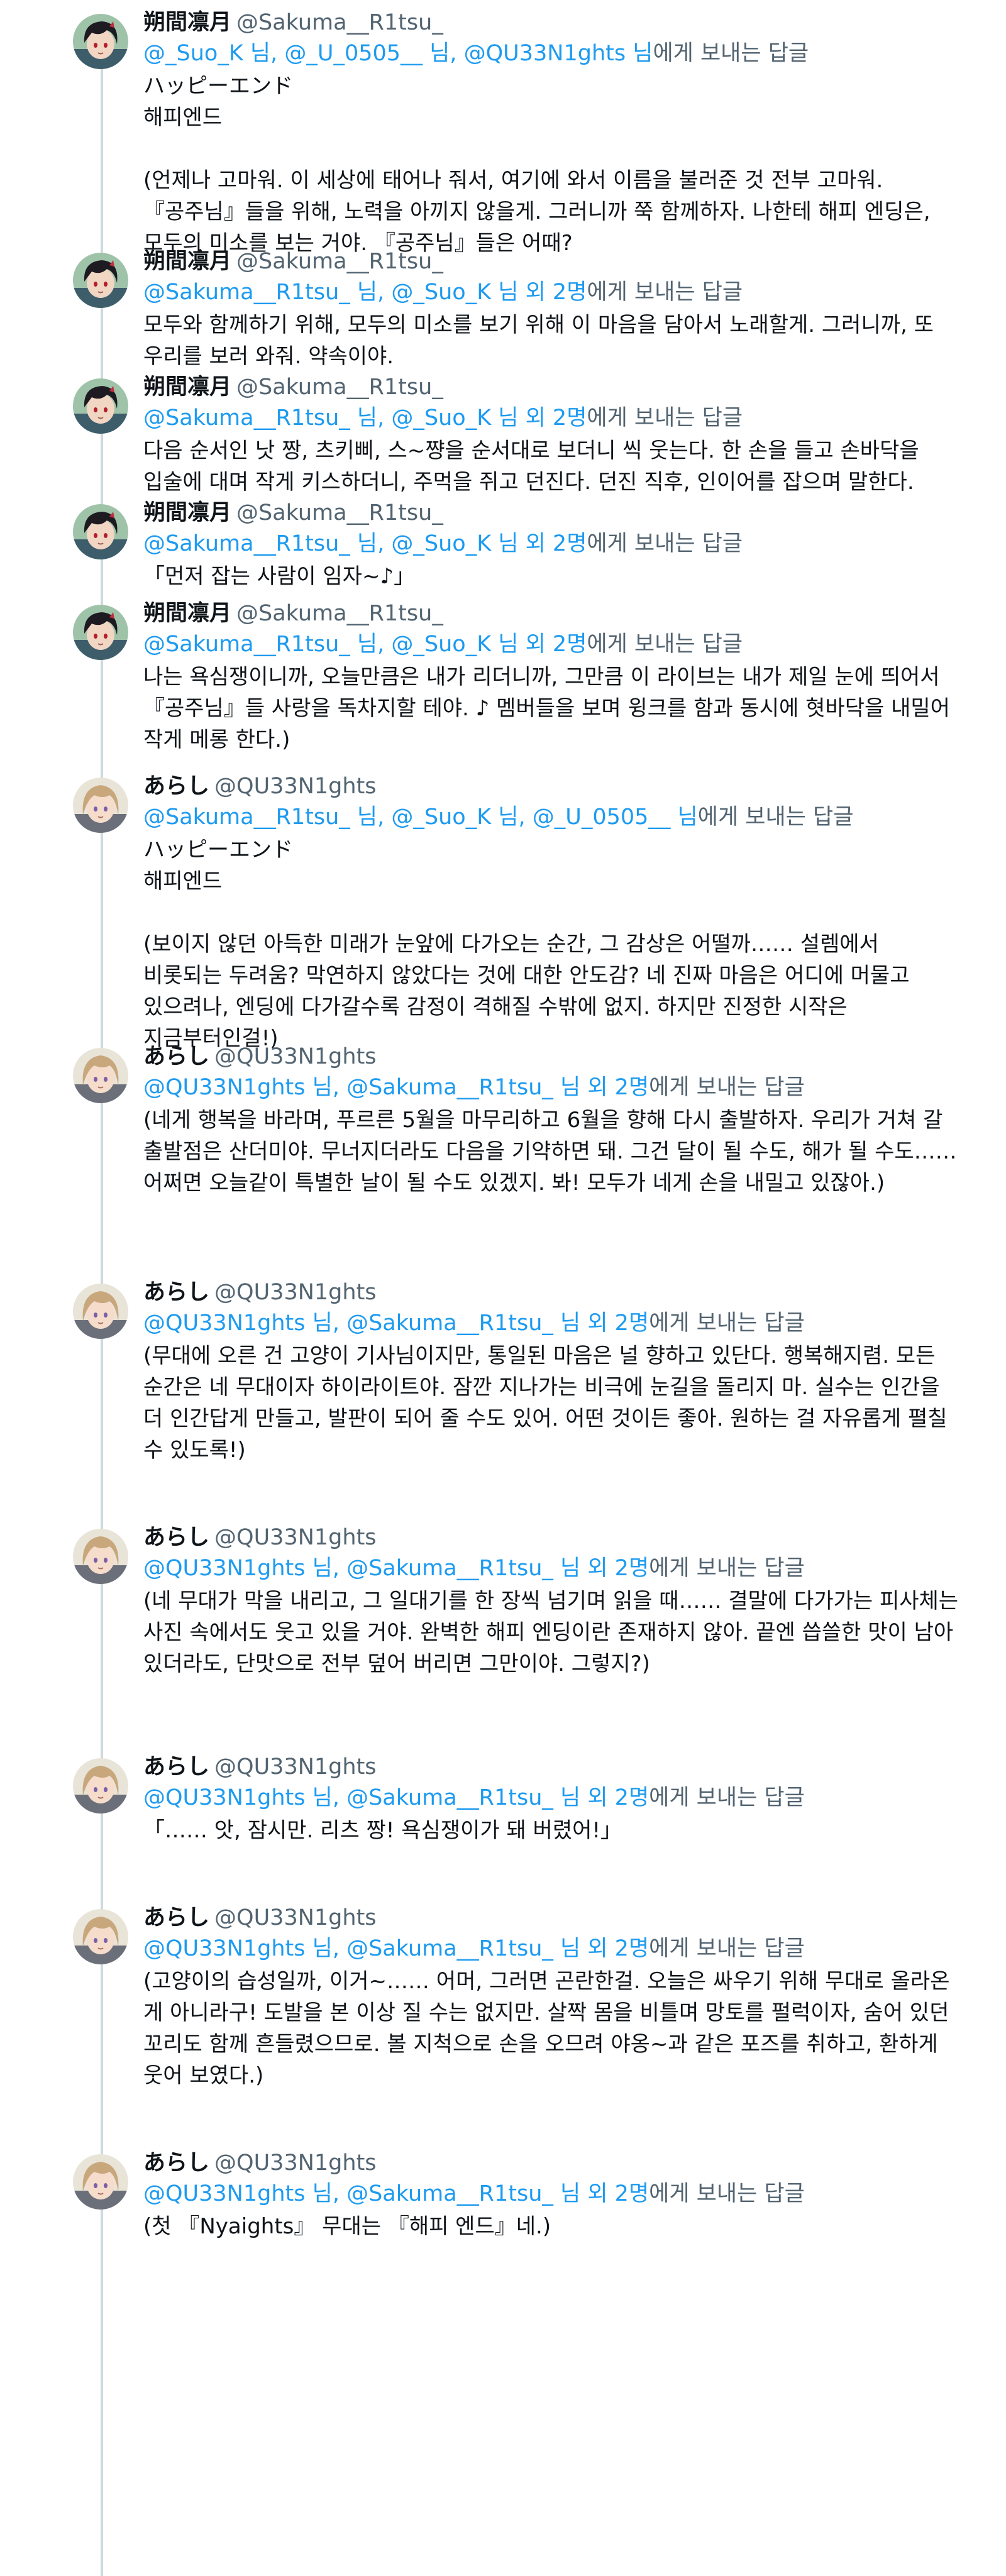 The image size is (1006, 2576). Describe the element at coordinates (347, 2226) in the screenshot. I see `tweet-text: (첫 『Nyaights』 무대는 『해피 엔드』네.)` at that location.